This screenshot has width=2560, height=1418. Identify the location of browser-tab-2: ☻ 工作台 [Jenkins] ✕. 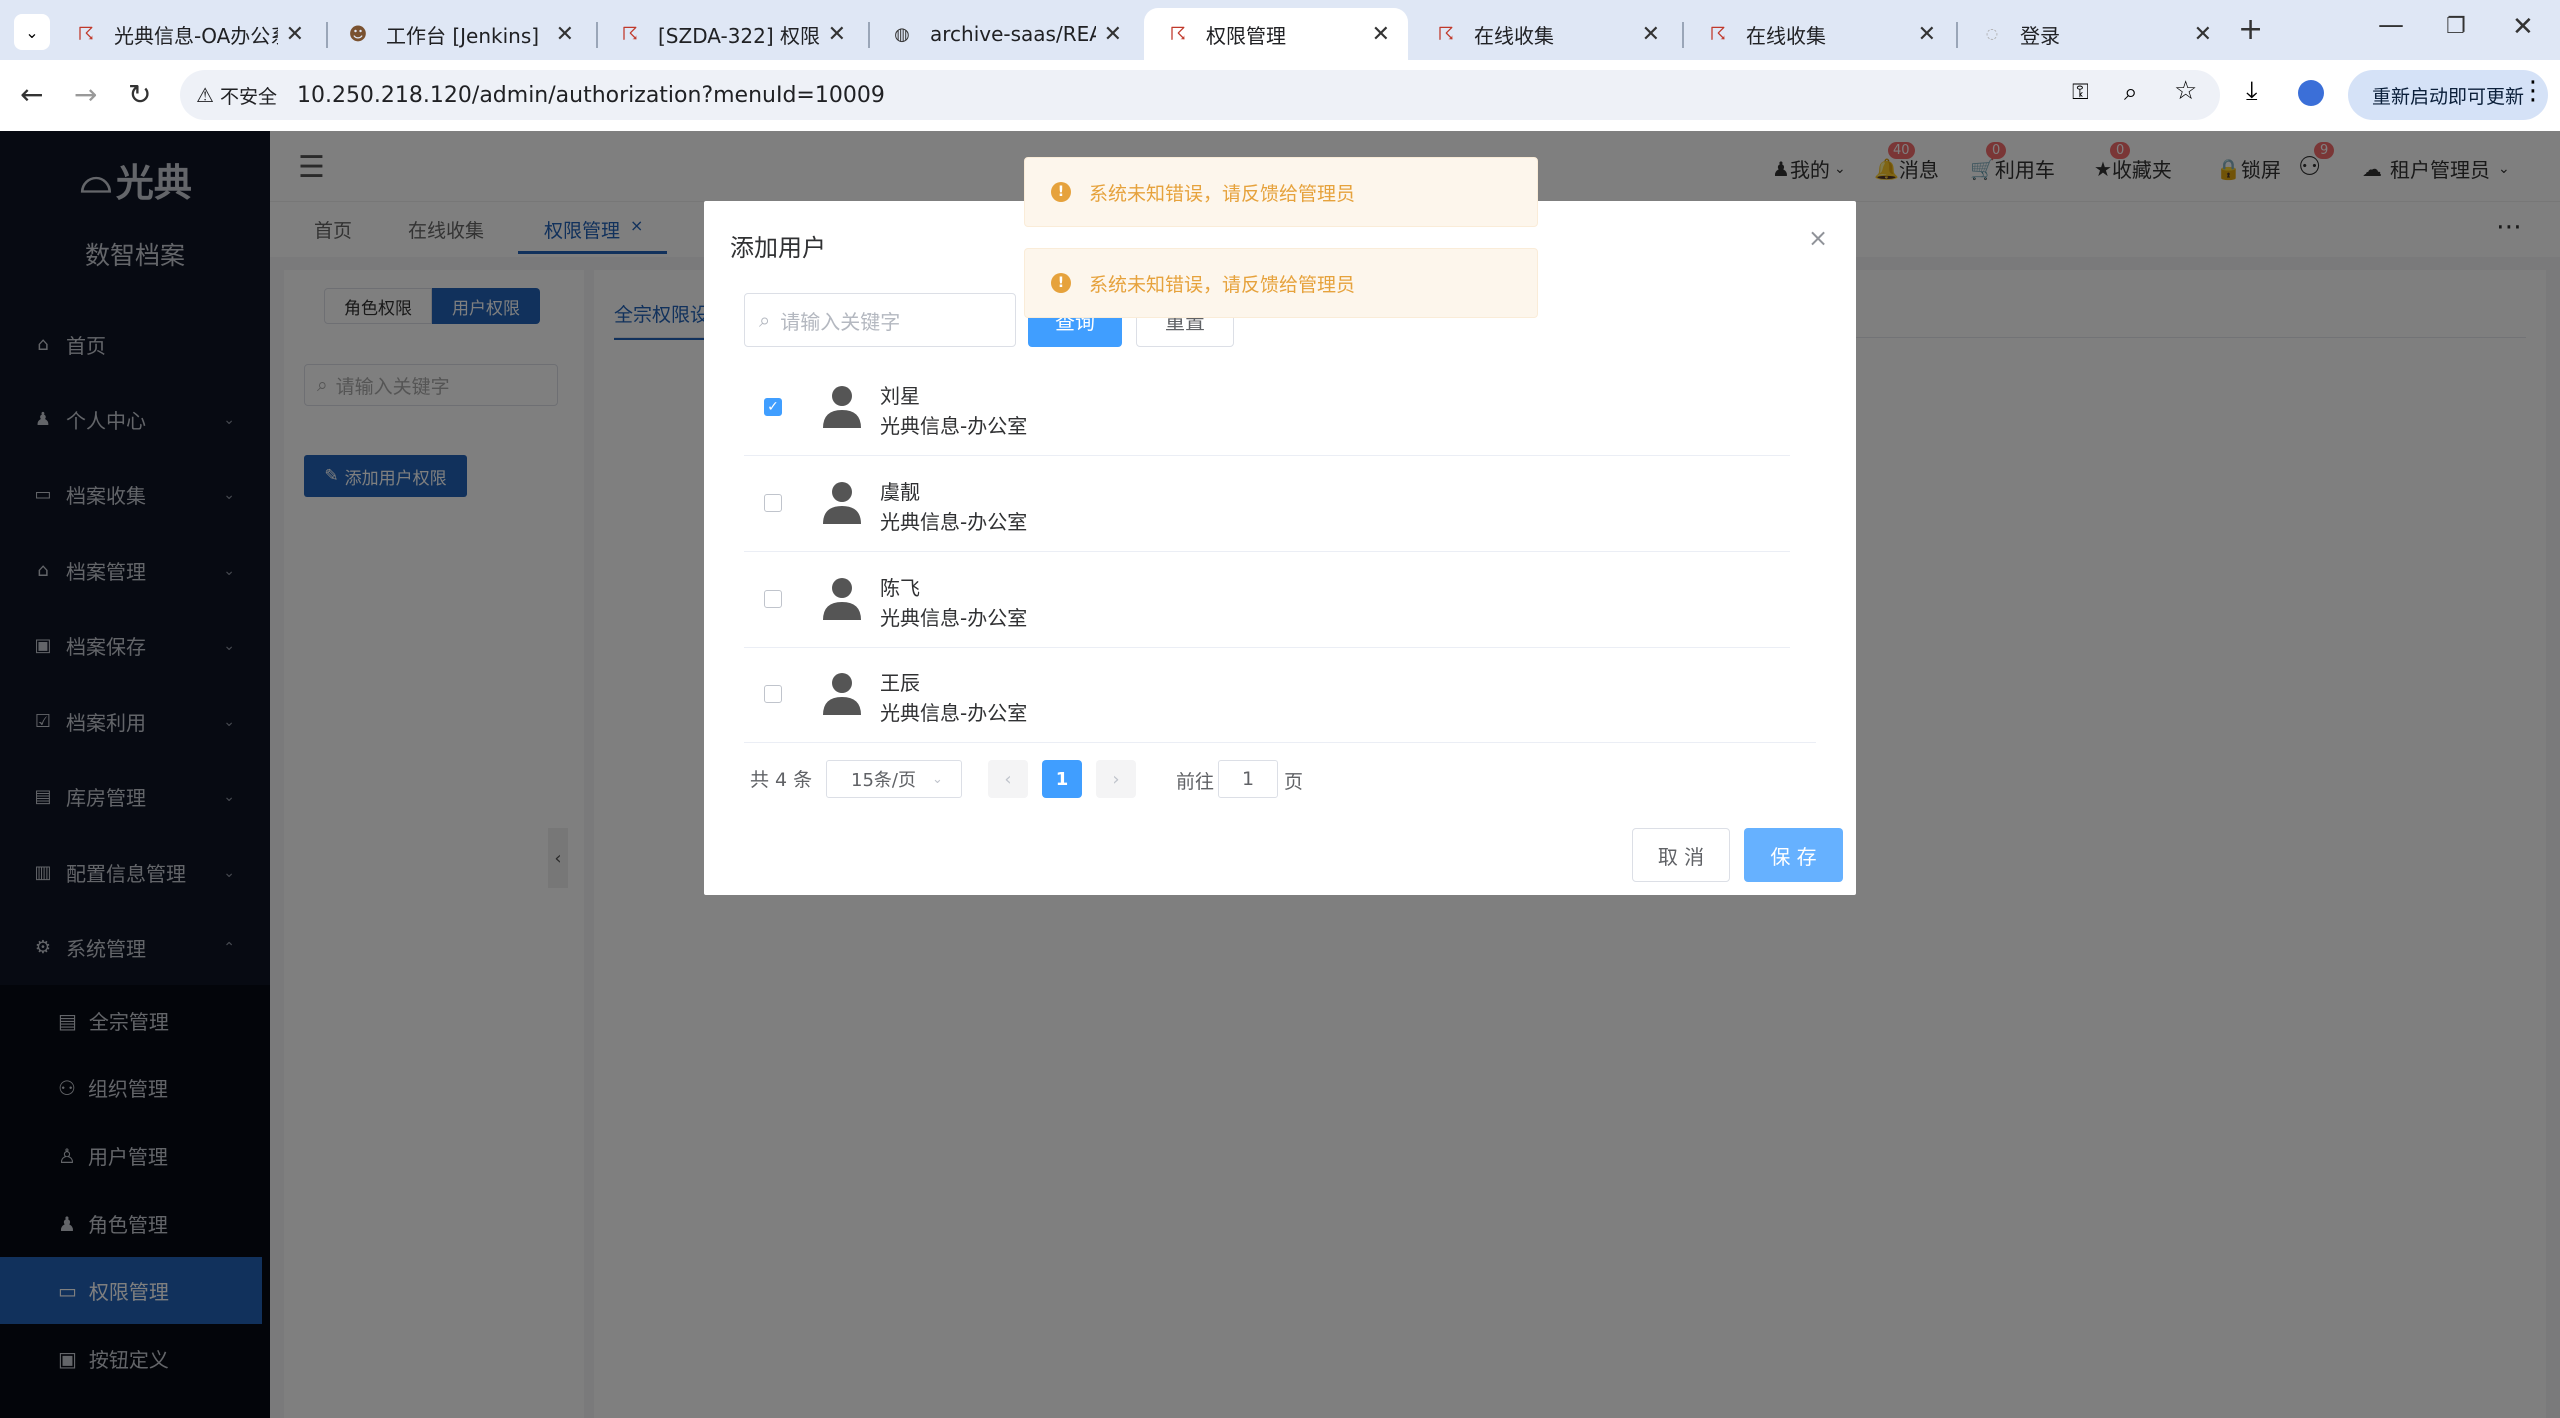
(458, 34).